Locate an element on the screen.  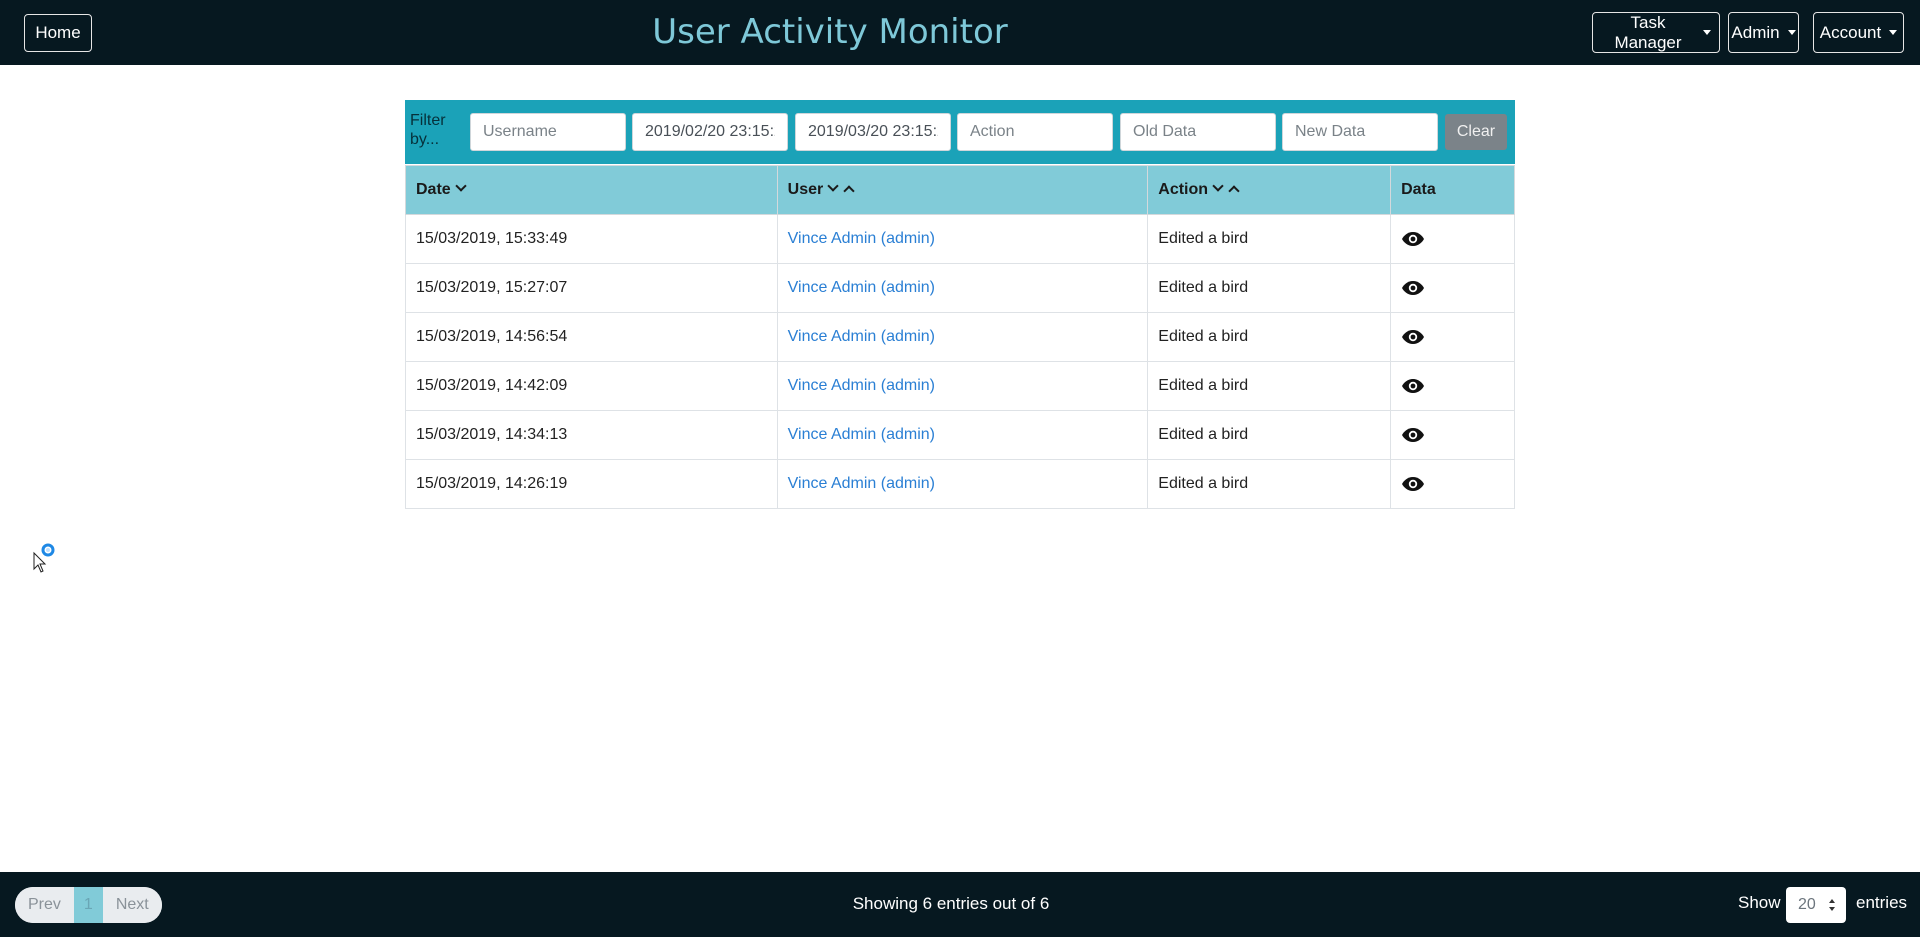
username-filter-input is located at coordinates (548, 132).